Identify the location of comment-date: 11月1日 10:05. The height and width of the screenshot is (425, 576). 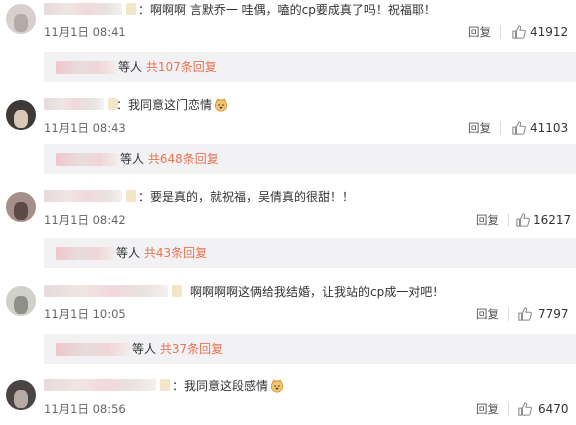
(85, 314).